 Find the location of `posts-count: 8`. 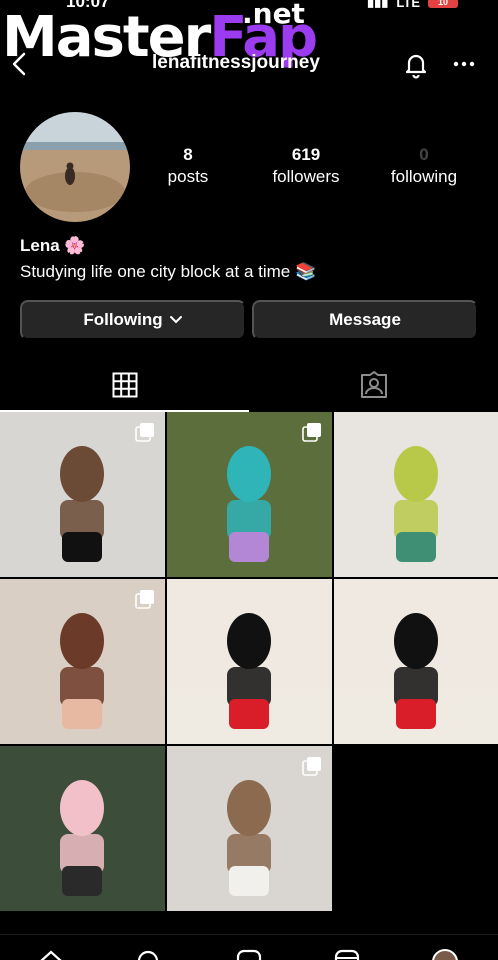

posts-count: 8 is located at coordinates (188, 154).